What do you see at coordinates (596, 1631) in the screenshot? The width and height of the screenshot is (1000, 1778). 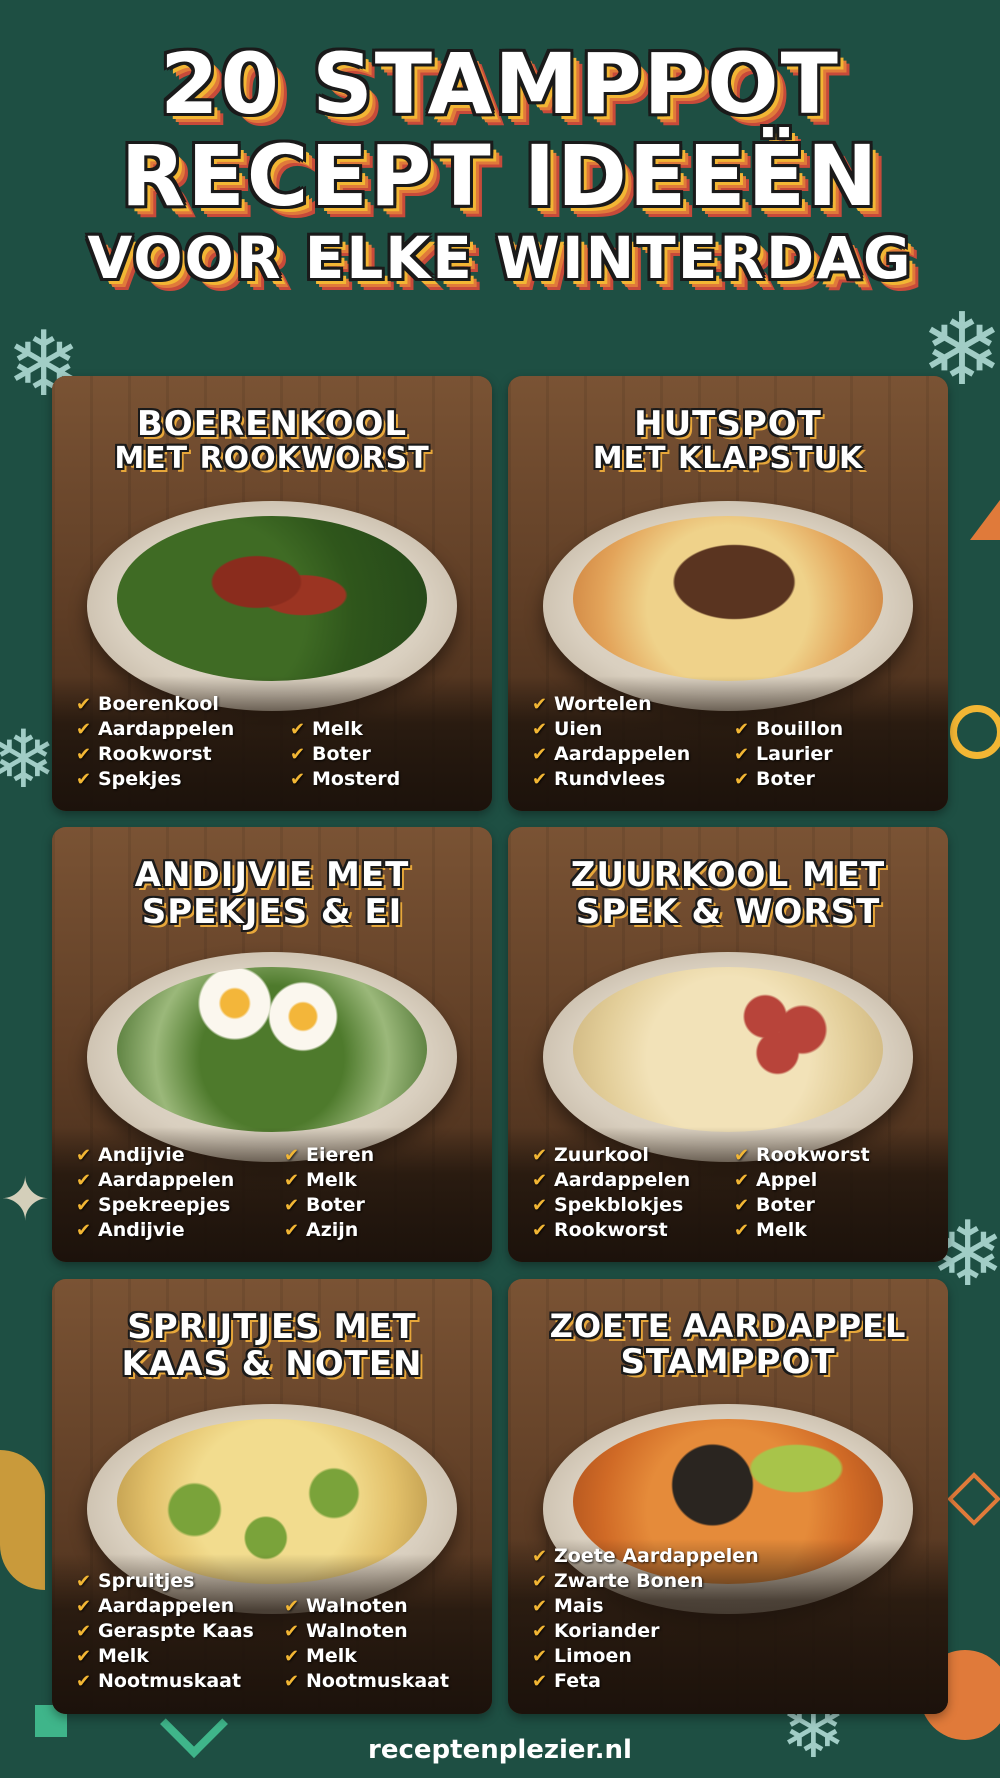 I see `ingredient-item: ✔ Koriander` at bounding box center [596, 1631].